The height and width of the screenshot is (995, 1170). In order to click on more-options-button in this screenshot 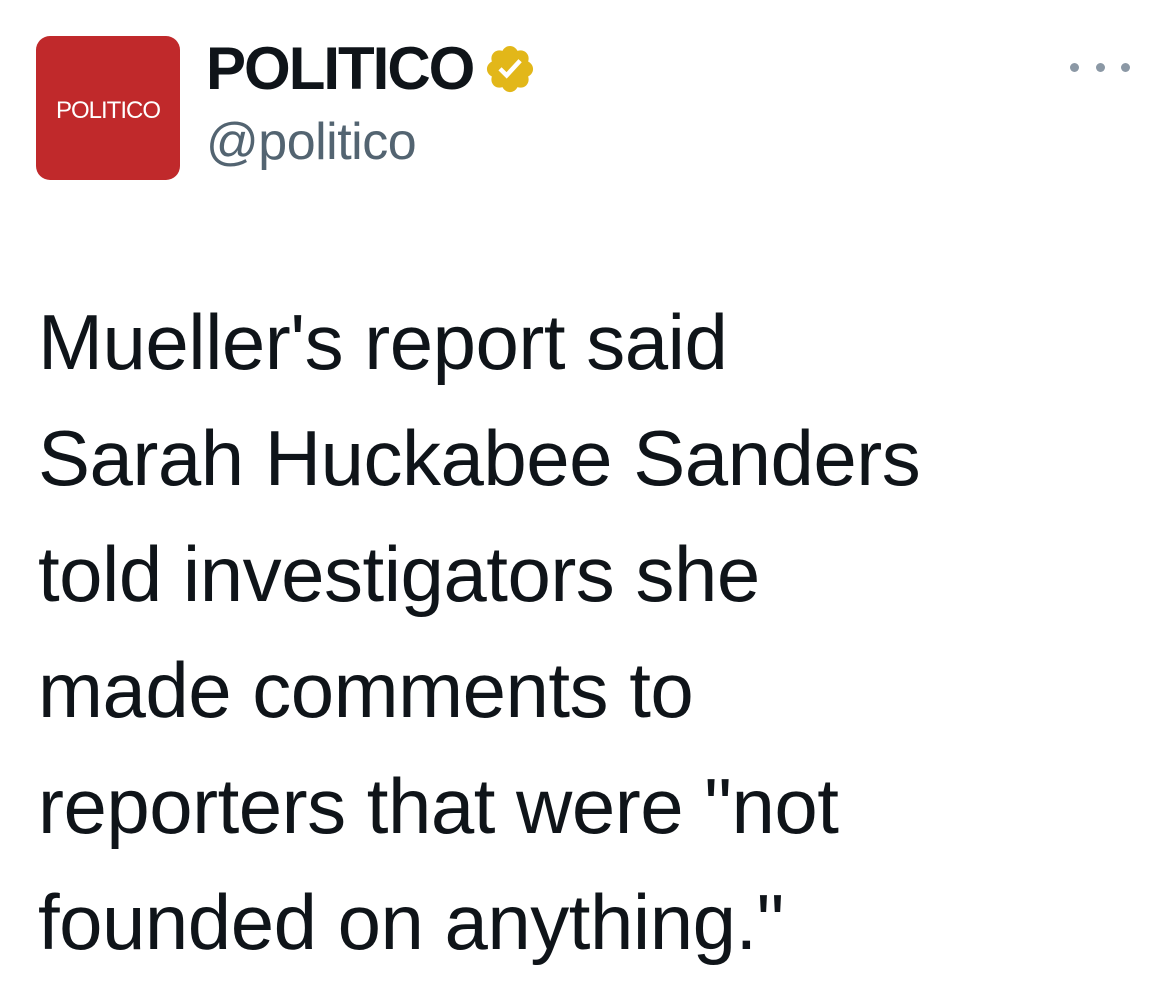, I will do `click(1100, 67)`.